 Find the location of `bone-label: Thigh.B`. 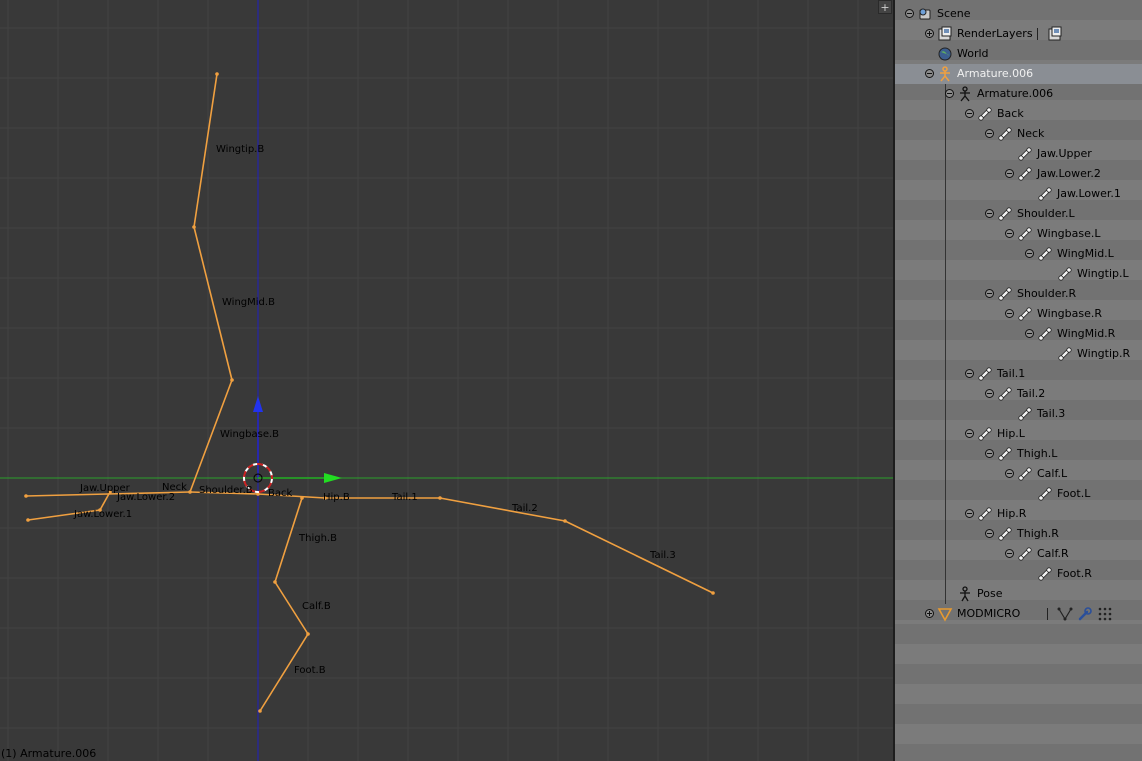

bone-label: Thigh.B is located at coordinates (317, 538).